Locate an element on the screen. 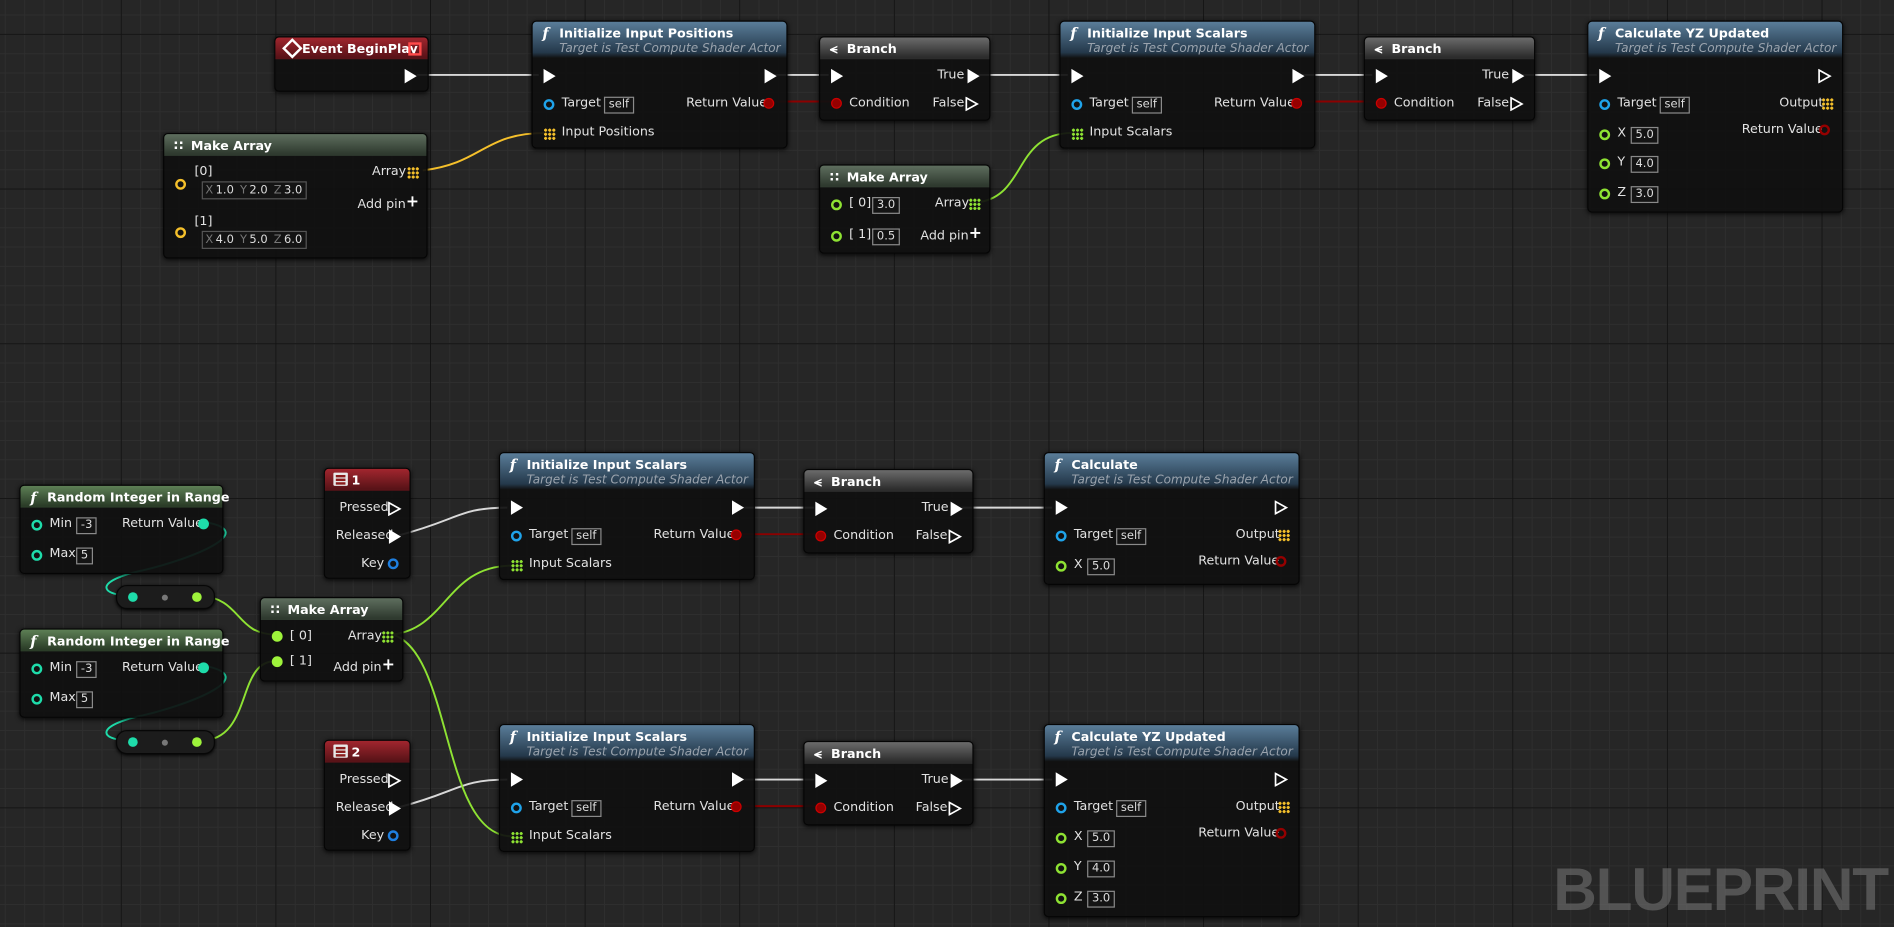 The width and height of the screenshot is (1894, 927). released-exec-pin is located at coordinates (395, 536).